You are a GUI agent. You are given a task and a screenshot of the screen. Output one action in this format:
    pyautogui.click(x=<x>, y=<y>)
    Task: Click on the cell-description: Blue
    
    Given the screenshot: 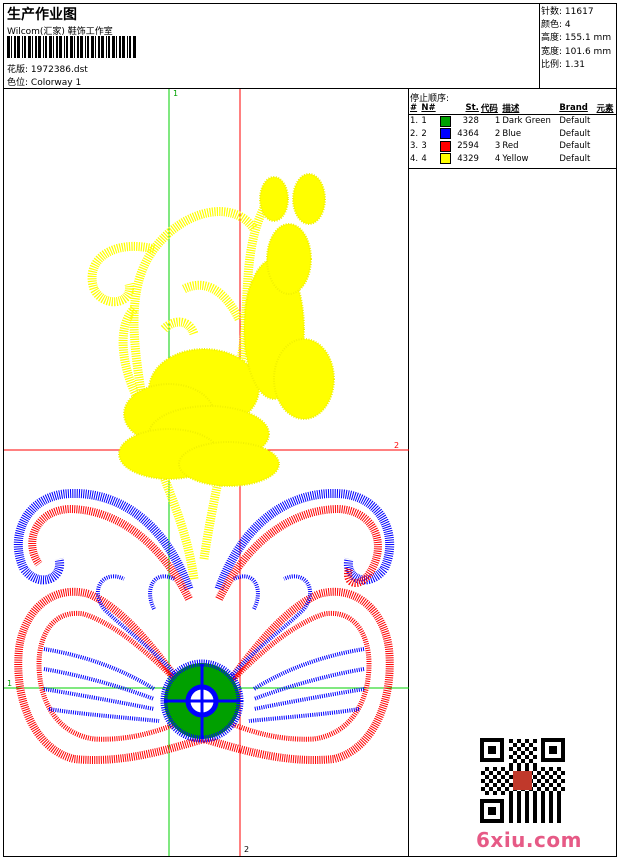 What is the action you would take?
    pyautogui.click(x=512, y=133)
    